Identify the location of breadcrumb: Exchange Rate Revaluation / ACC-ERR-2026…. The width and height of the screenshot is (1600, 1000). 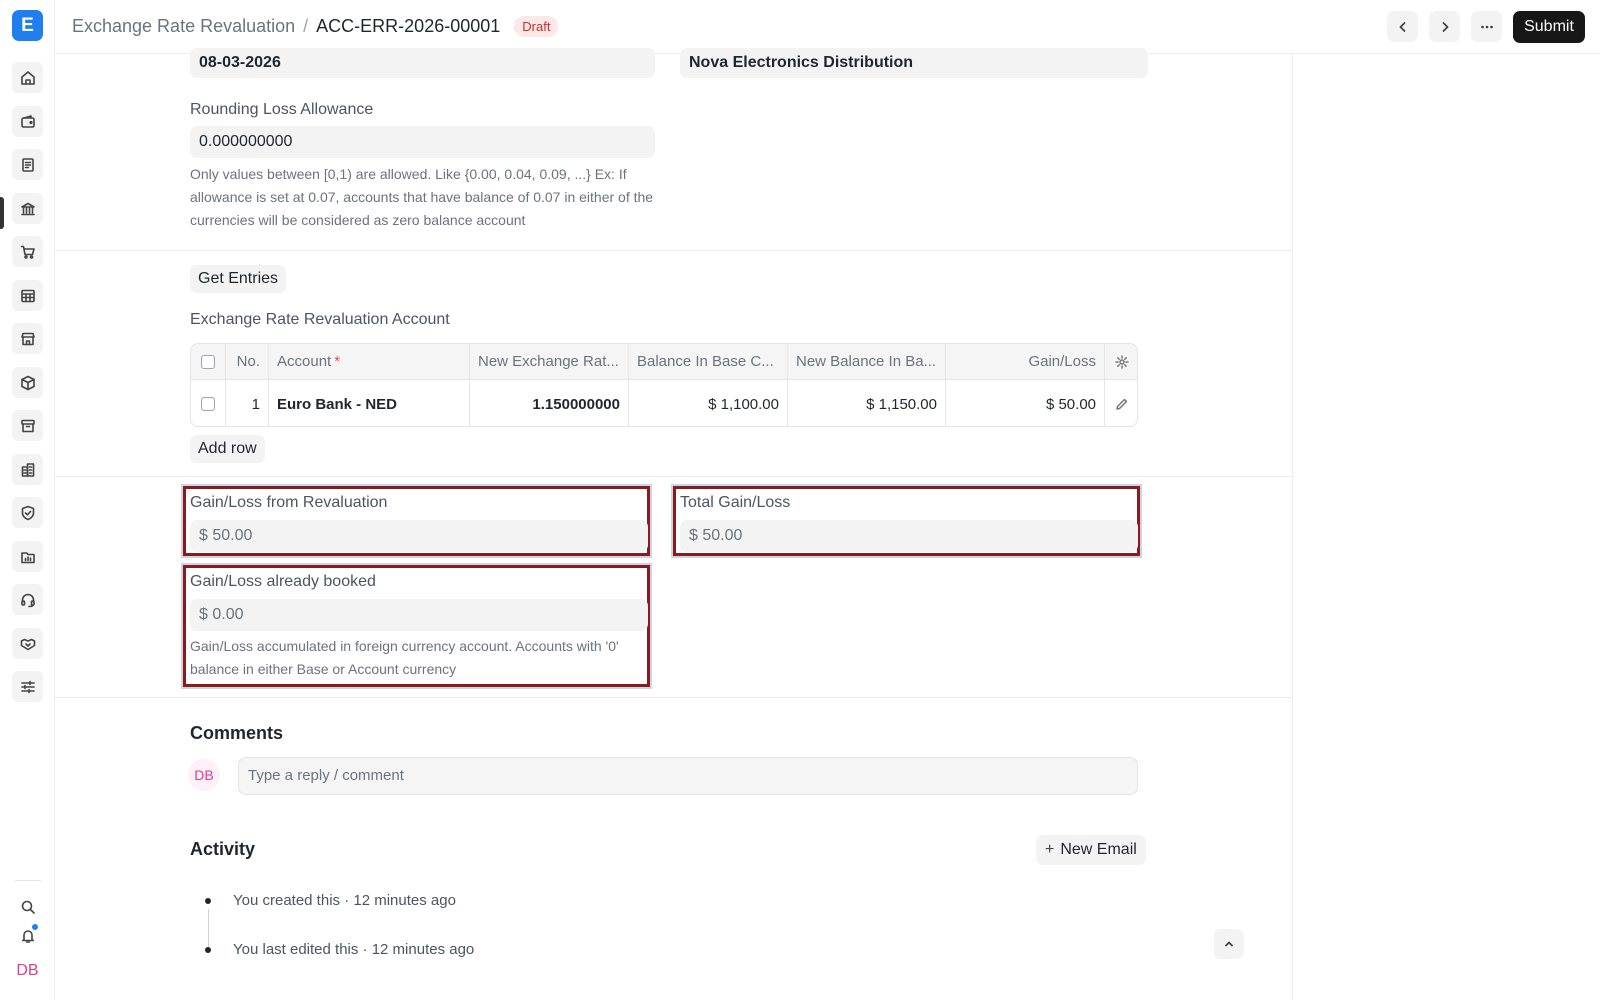
(315, 26).